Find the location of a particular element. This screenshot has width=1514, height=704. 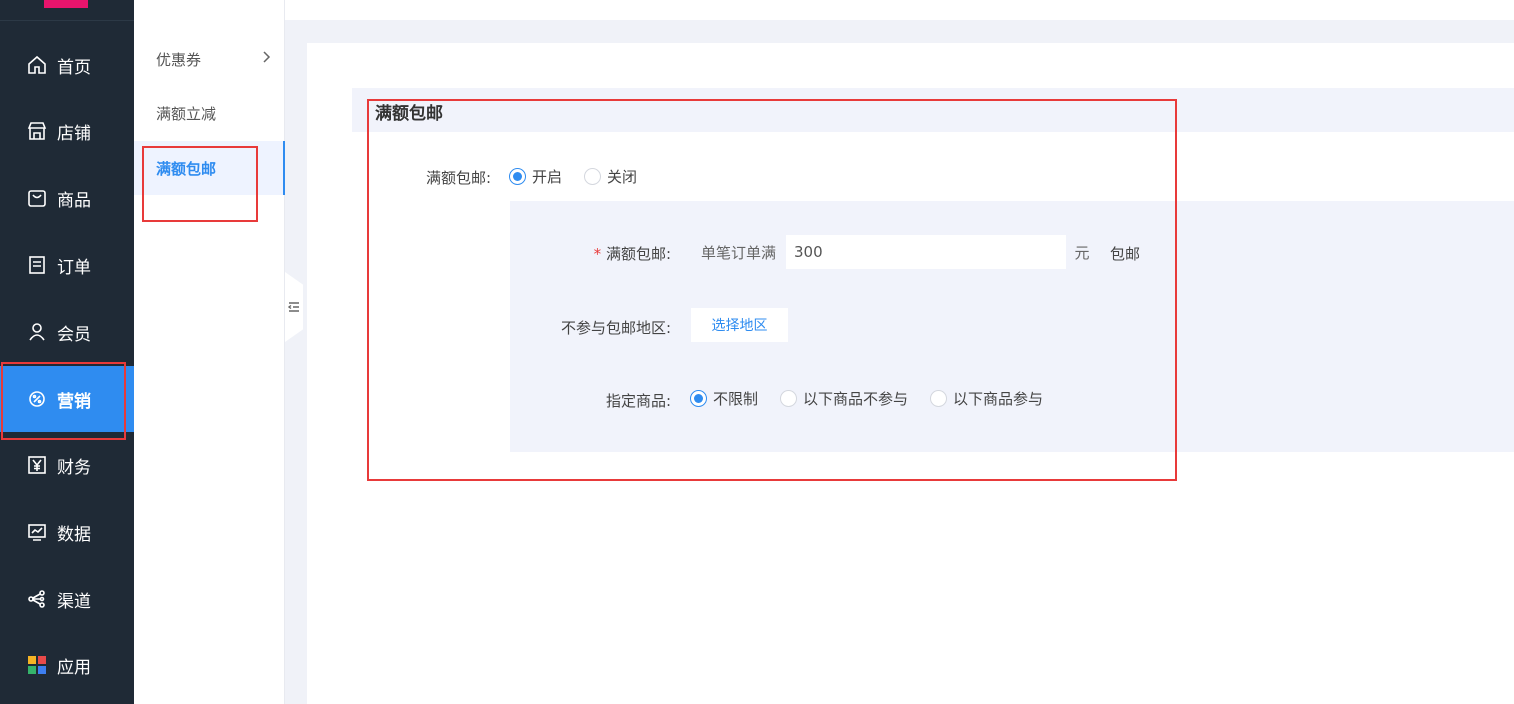

threshold-prefix: 单笔订单满 is located at coordinates (738, 252).